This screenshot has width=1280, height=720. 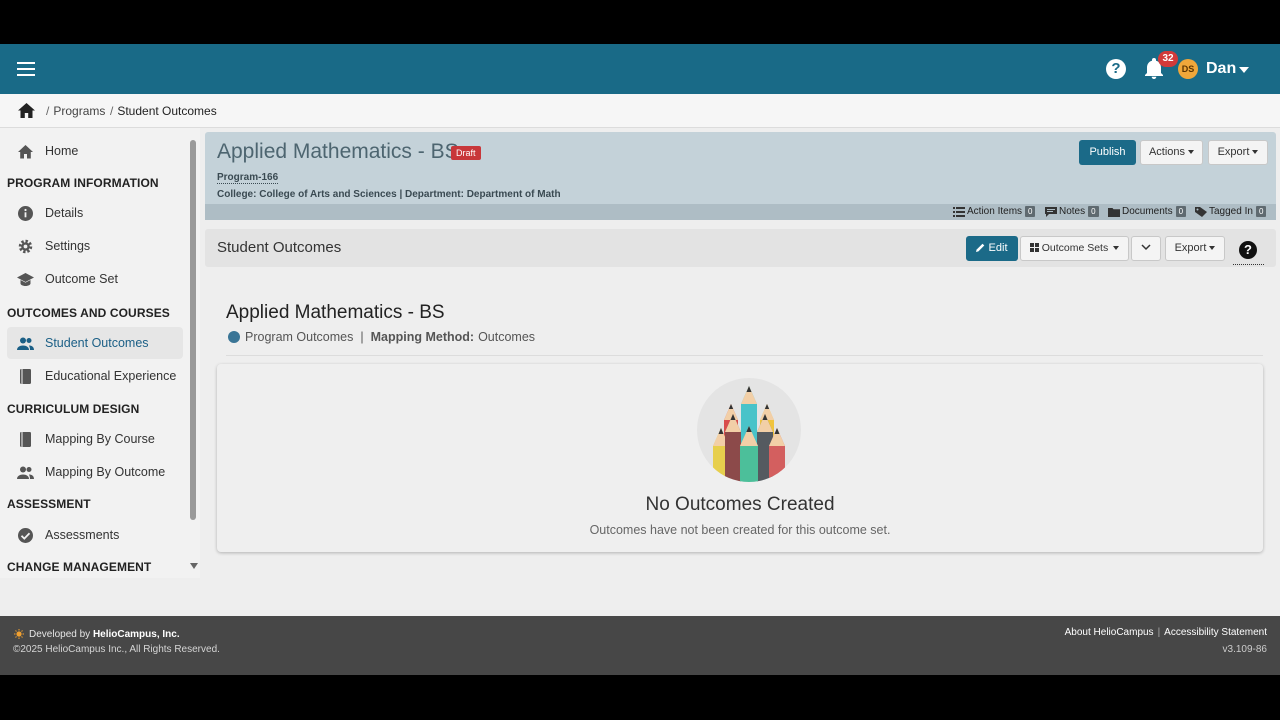 What do you see at coordinates (25, 246) in the screenshot?
I see `gear-icon` at bounding box center [25, 246].